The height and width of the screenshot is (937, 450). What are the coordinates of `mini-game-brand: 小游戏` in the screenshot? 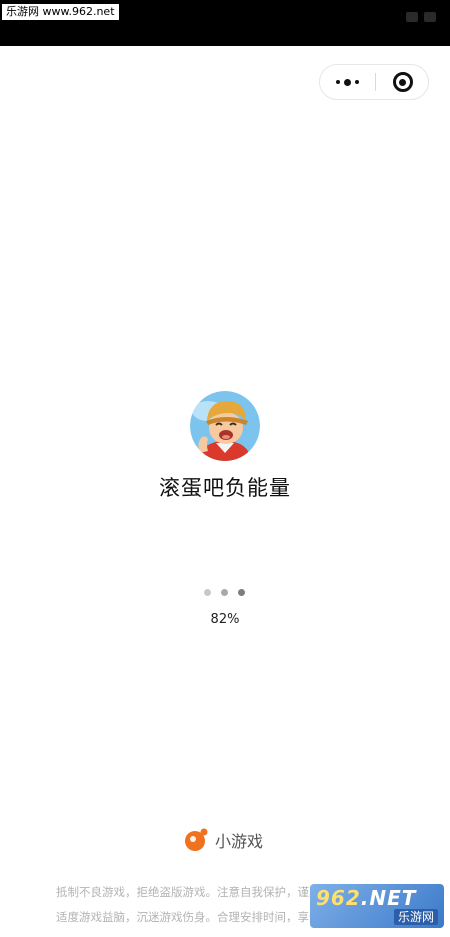 It's located at (223, 840).